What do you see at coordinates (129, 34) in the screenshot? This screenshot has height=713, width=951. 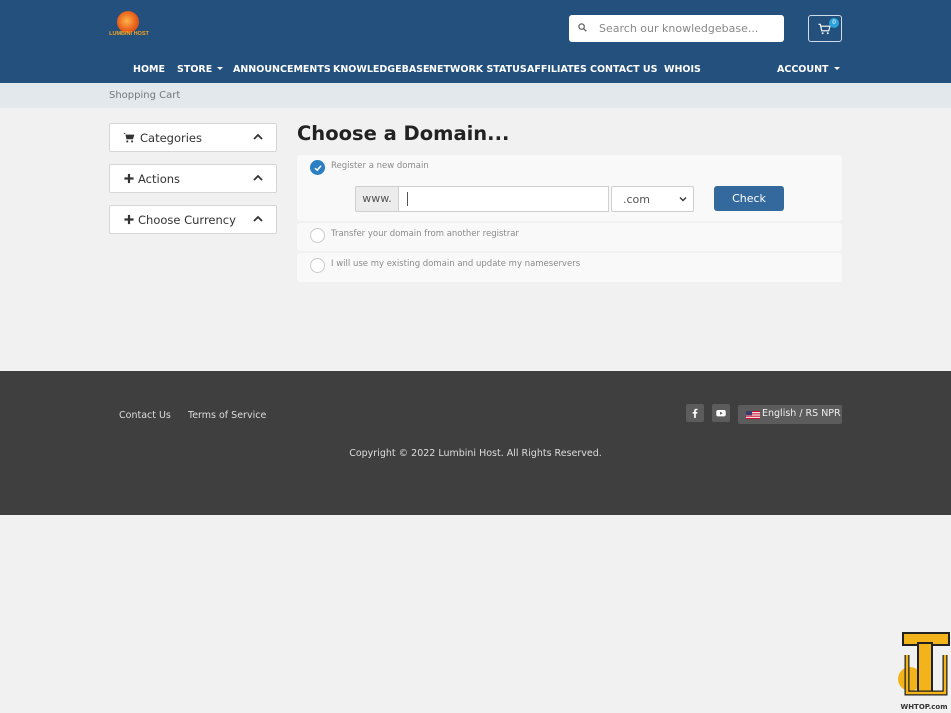 I see `brand-name: LUMBINI HOST` at bounding box center [129, 34].